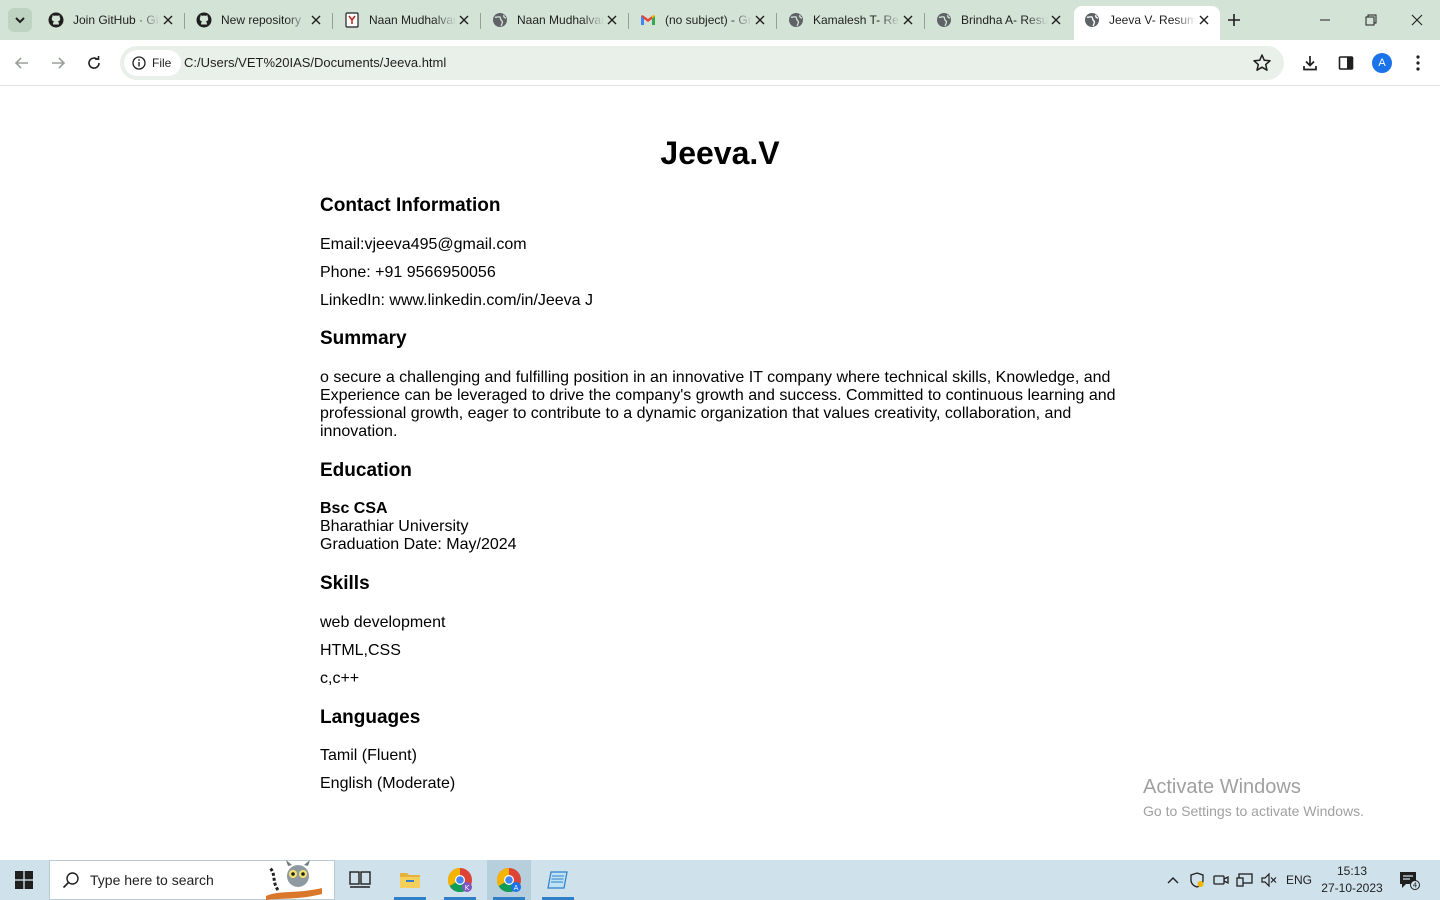 This screenshot has height=900, width=1440. Describe the element at coordinates (1234, 20) in the screenshot. I see `new-tab-button` at that location.